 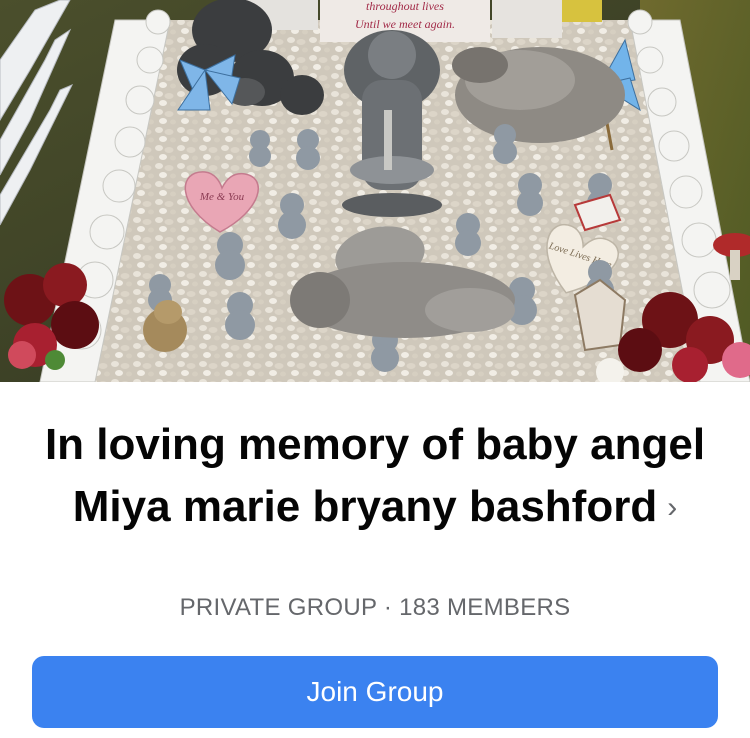 I want to click on group-meta: PRIVATE GROUP · 183 MEMBERS, so click(x=375, y=608).